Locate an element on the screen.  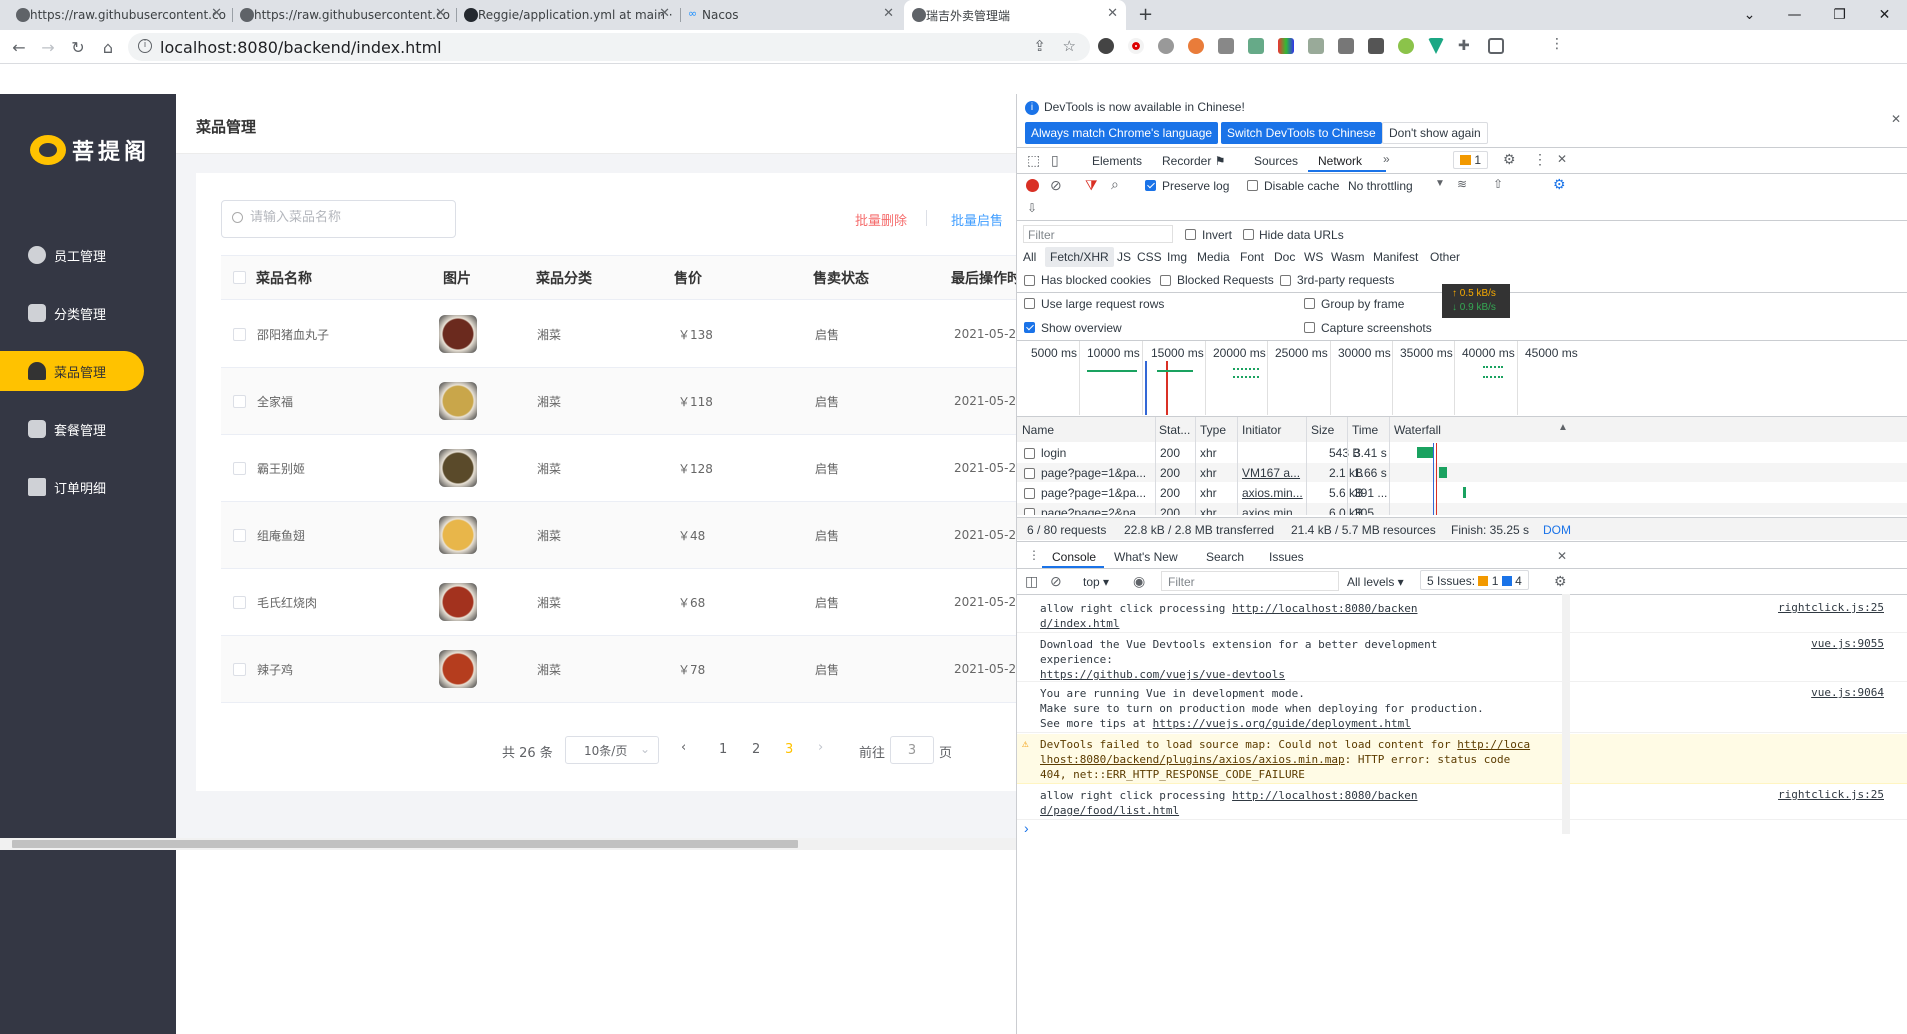
type-filter-js: JS is located at coordinates (1124, 257).